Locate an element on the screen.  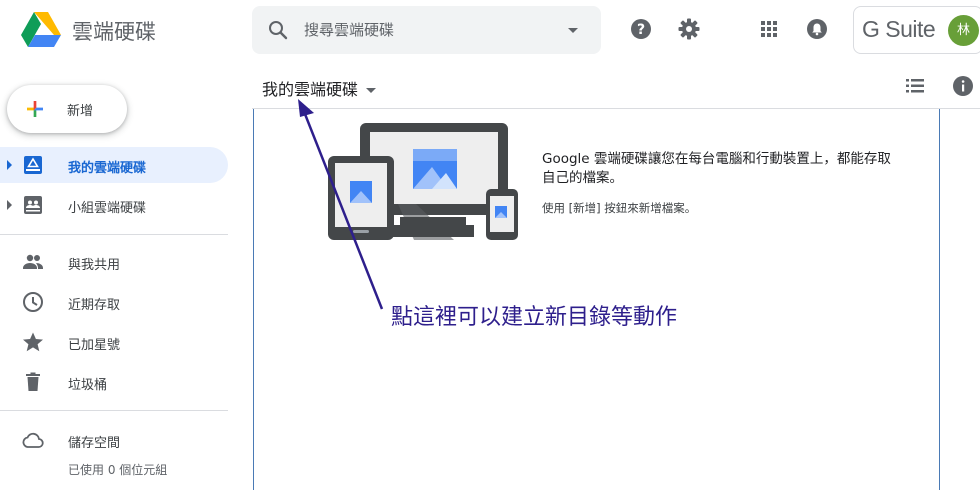
search-input is located at coordinates (429, 30).